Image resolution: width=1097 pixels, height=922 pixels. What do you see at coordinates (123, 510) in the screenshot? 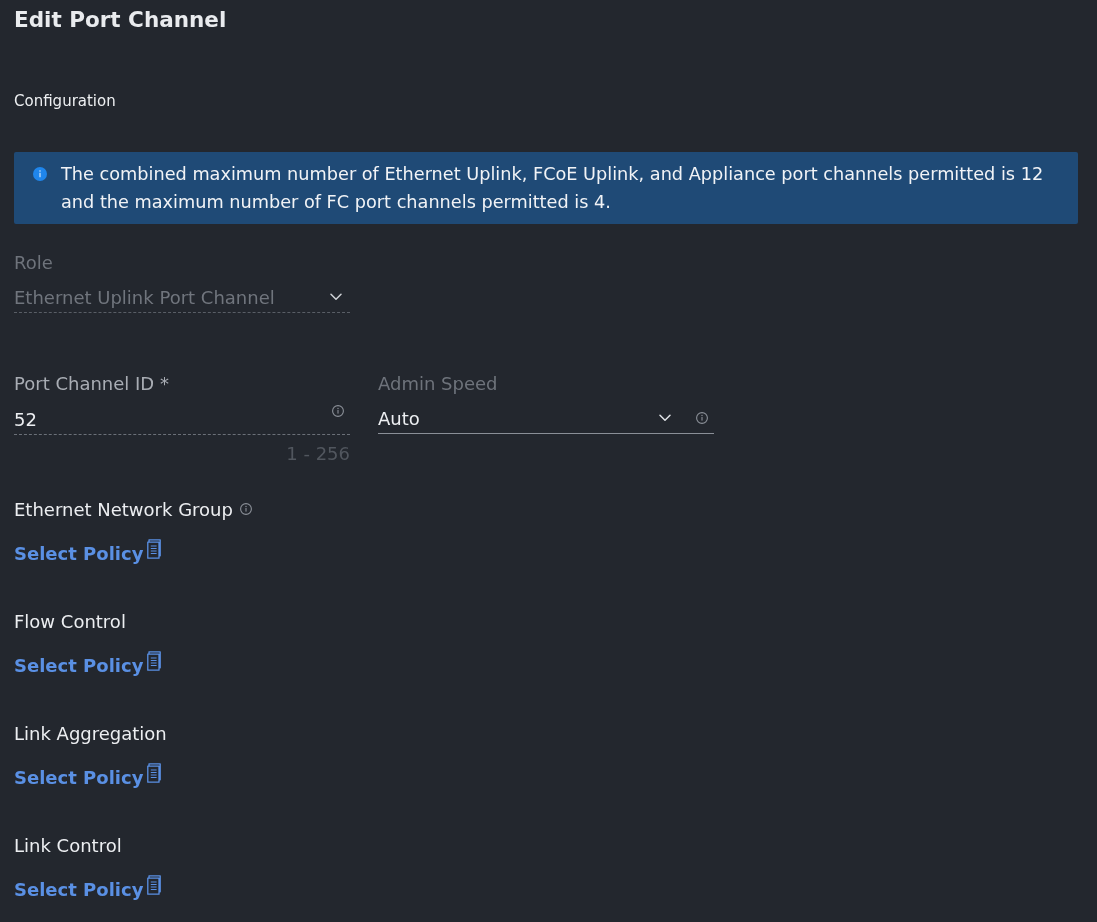
I see `policy-label: Ethernet Network Group` at bounding box center [123, 510].